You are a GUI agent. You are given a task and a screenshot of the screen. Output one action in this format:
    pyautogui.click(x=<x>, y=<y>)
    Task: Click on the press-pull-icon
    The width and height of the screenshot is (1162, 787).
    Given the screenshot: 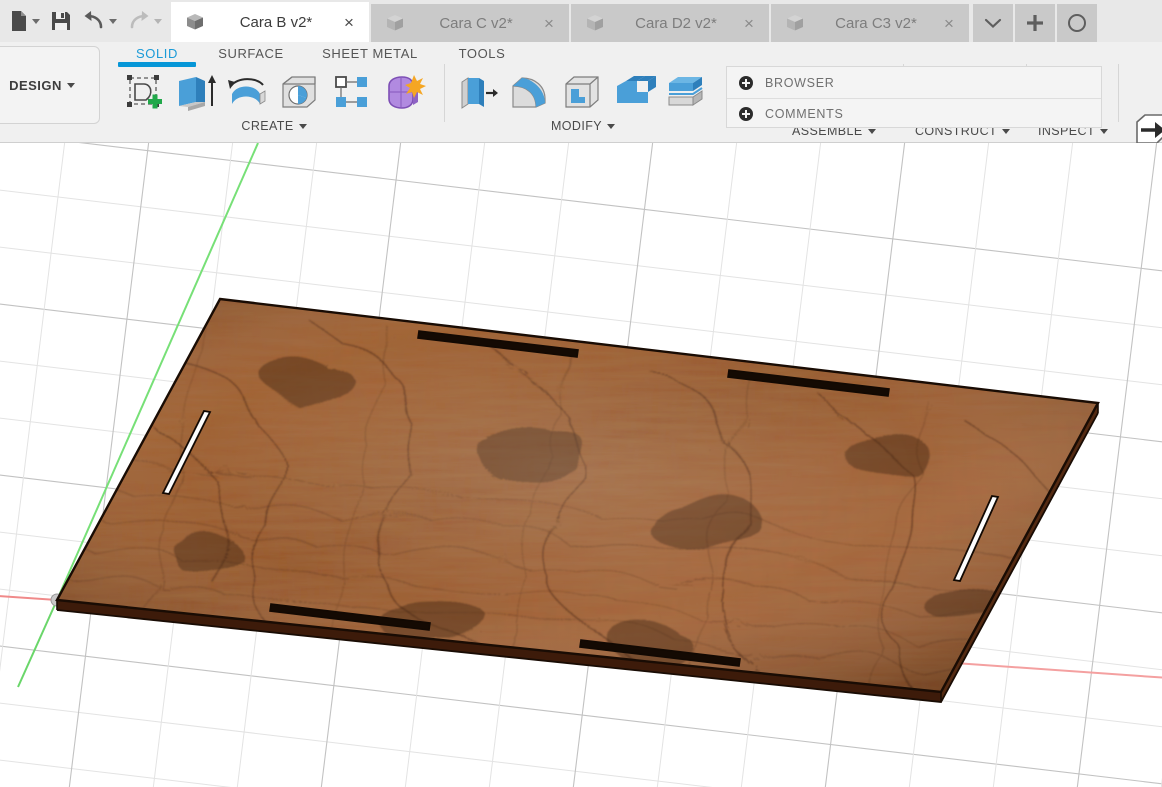 What is the action you would take?
    pyautogui.click(x=479, y=93)
    